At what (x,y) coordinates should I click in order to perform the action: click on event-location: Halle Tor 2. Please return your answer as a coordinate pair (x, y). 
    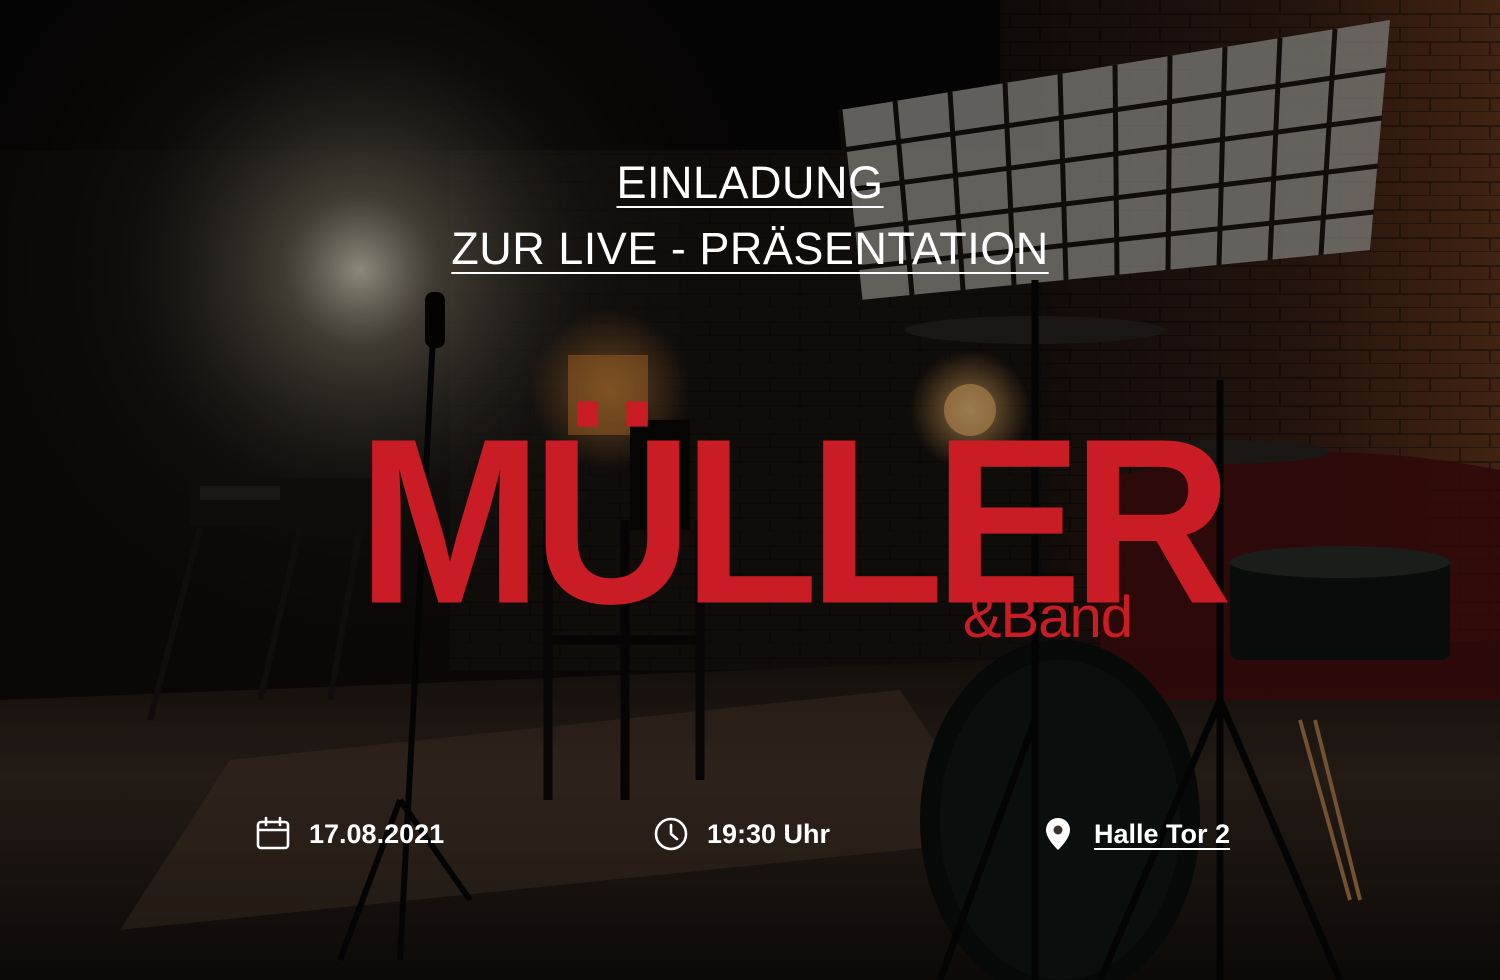
    Looking at the image, I should click on (1135, 834).